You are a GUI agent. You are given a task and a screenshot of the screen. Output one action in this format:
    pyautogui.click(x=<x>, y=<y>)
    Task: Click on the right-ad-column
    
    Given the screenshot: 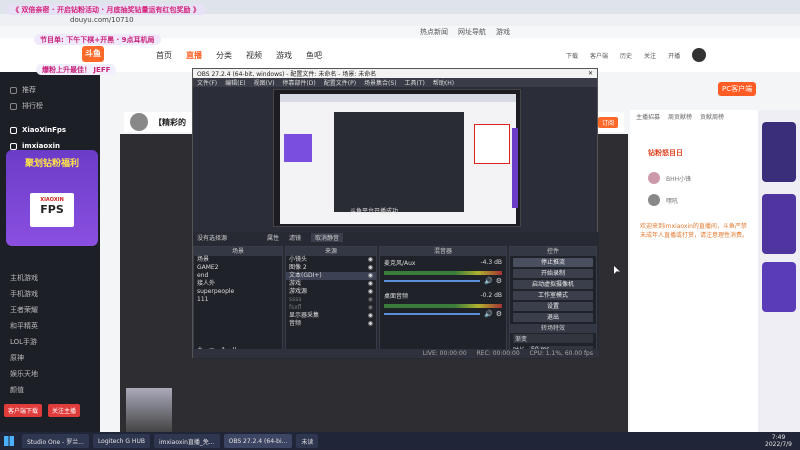 What is the action you would take?
    pyautogui.click(x=779, y=271)
    